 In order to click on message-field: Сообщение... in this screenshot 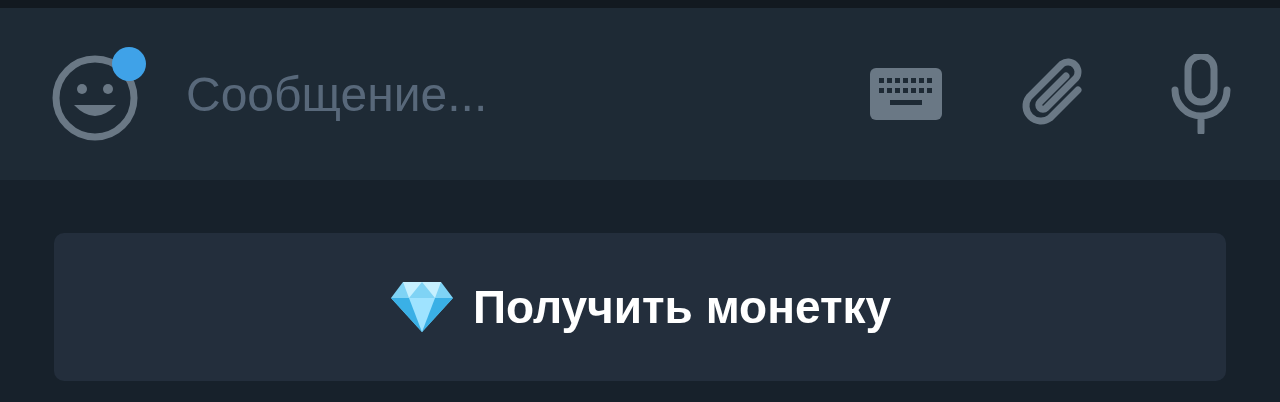, I will do `click(517, 94)`.